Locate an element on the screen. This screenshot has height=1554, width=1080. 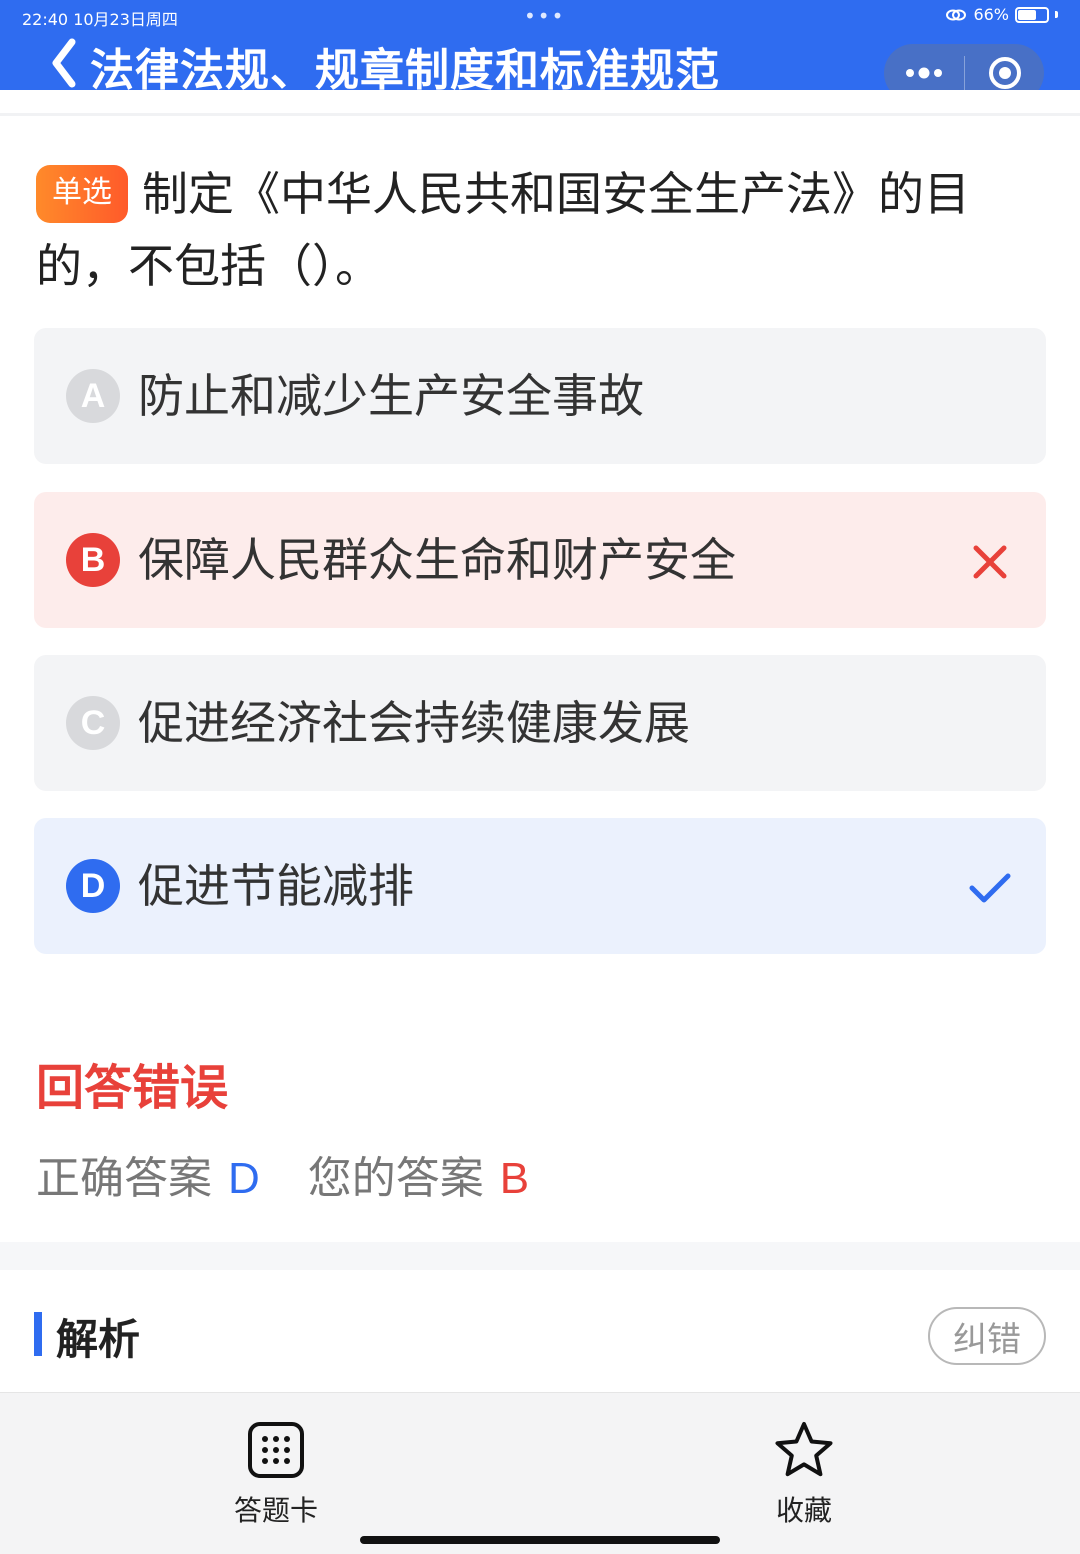
user-answer-label: 您的答案 is located at coordinates (395, 1178).